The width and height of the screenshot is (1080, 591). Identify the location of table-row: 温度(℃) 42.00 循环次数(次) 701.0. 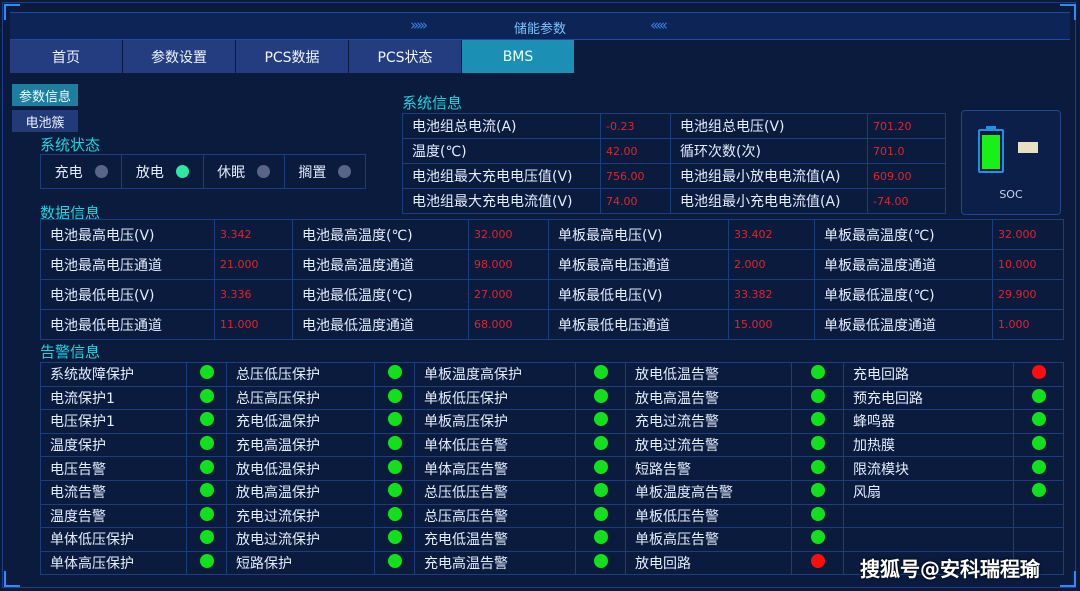
(674, 151).